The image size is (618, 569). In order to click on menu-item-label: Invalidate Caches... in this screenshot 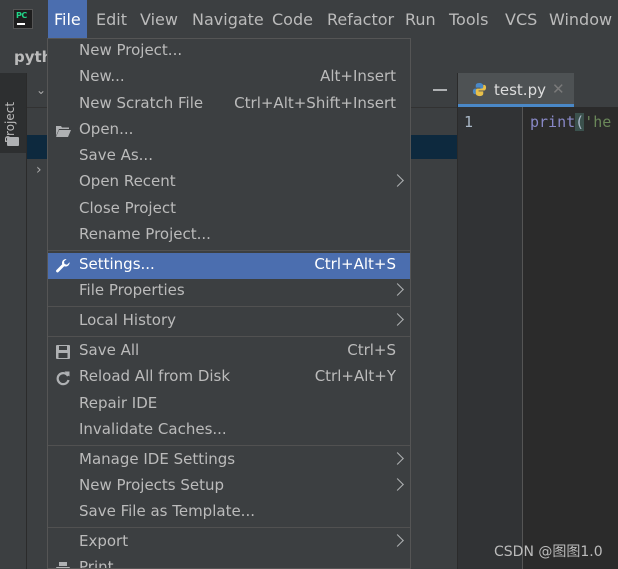, I will do `click(153, 429)`.